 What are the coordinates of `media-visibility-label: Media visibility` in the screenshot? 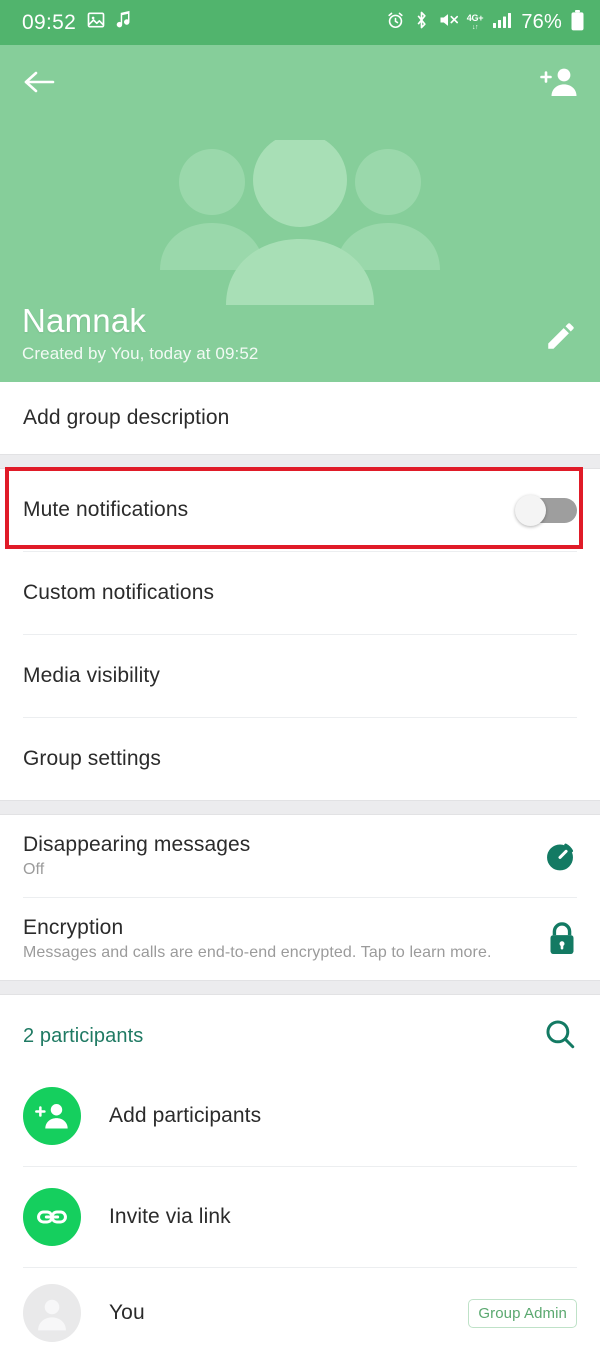 It's located at (91, 675).